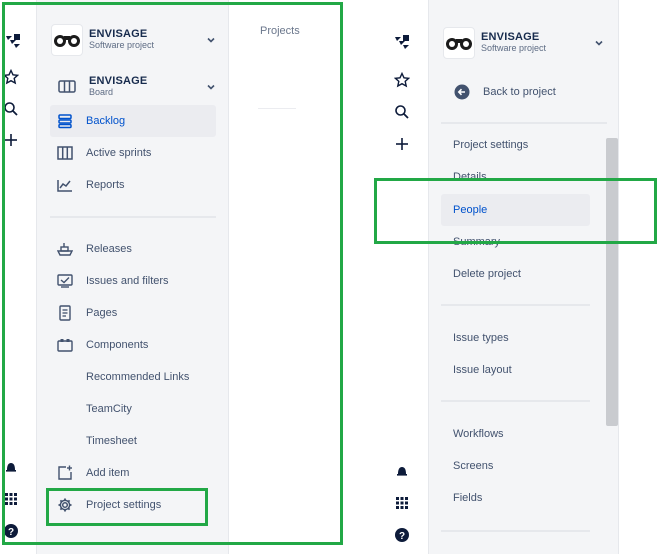  Describe the element at coordinates (65, 505) in the screenshot. I see `gear-icon` at that location.